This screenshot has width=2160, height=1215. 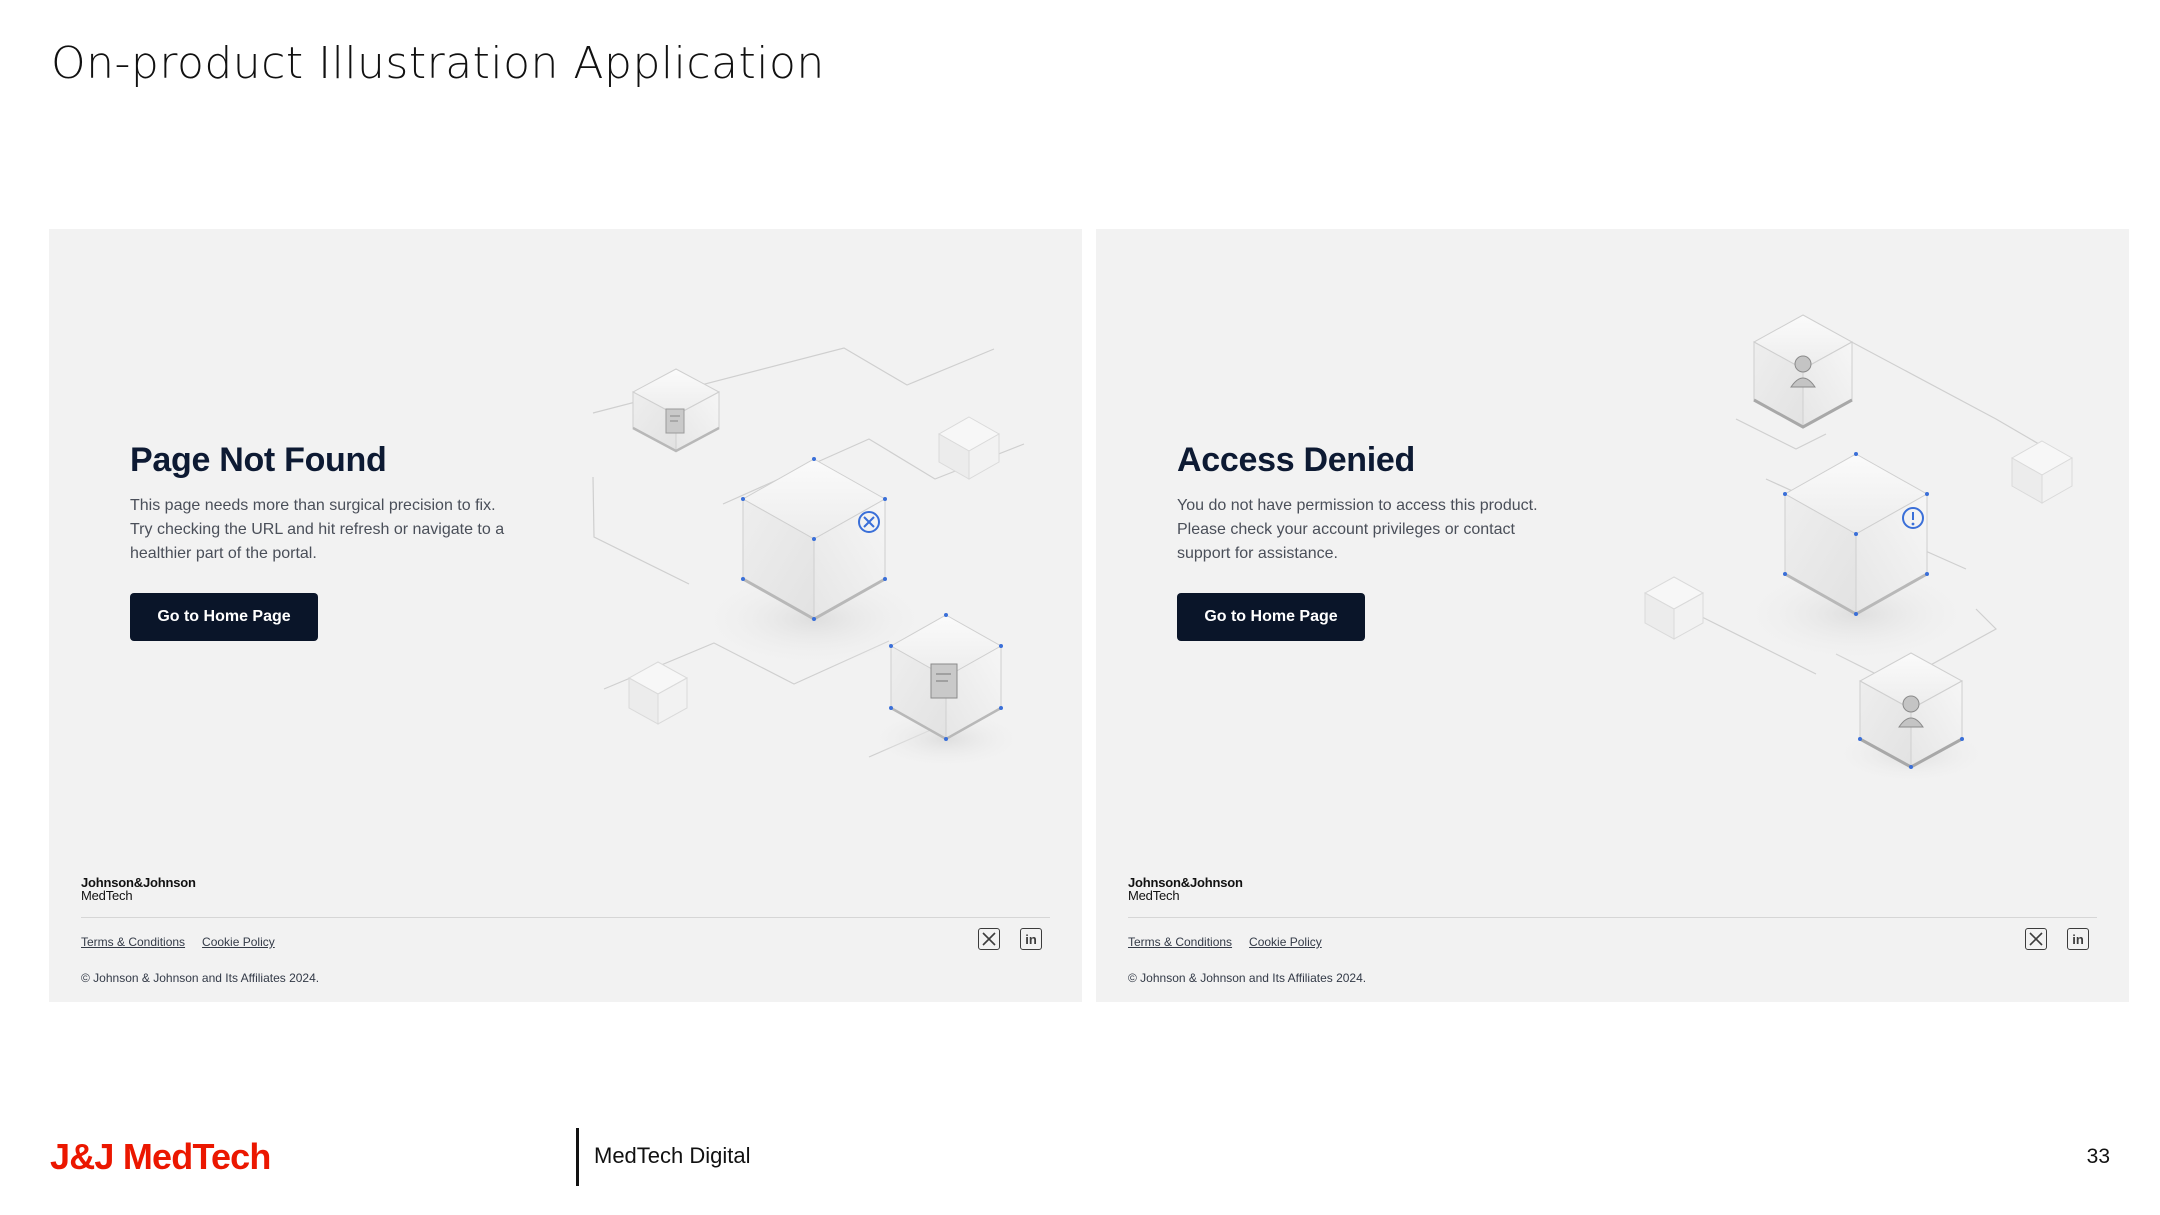 I want to click on error-heading: Access Denied, so click(x=1296, y=460).